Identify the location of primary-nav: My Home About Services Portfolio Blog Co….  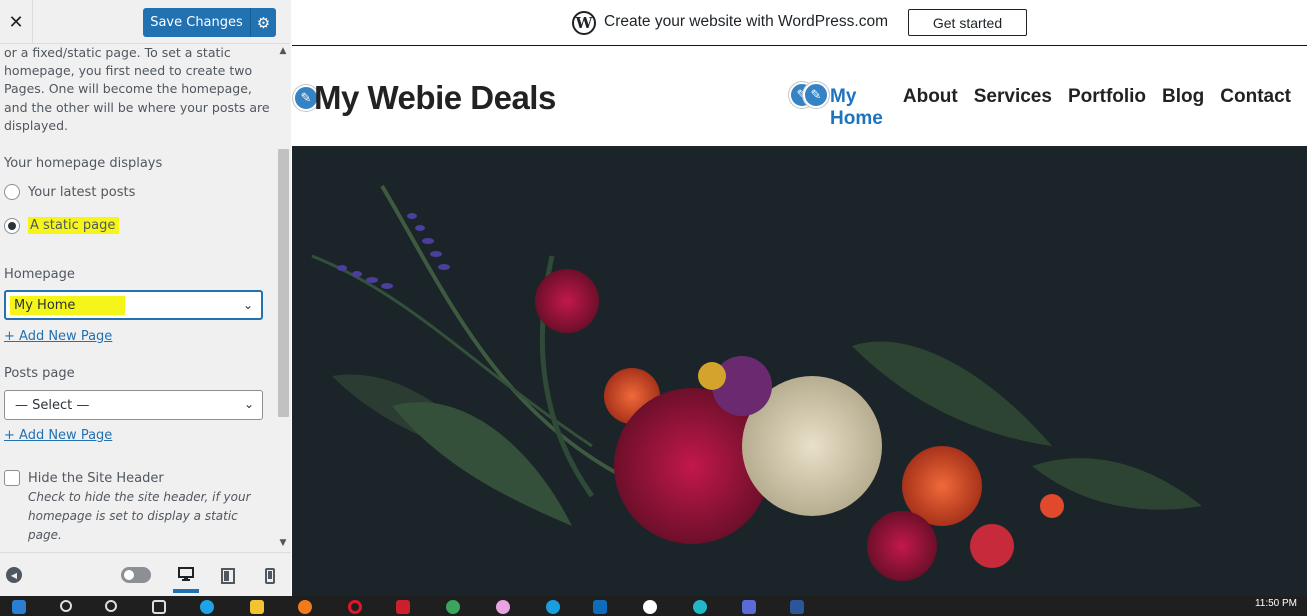
(1068, 108).